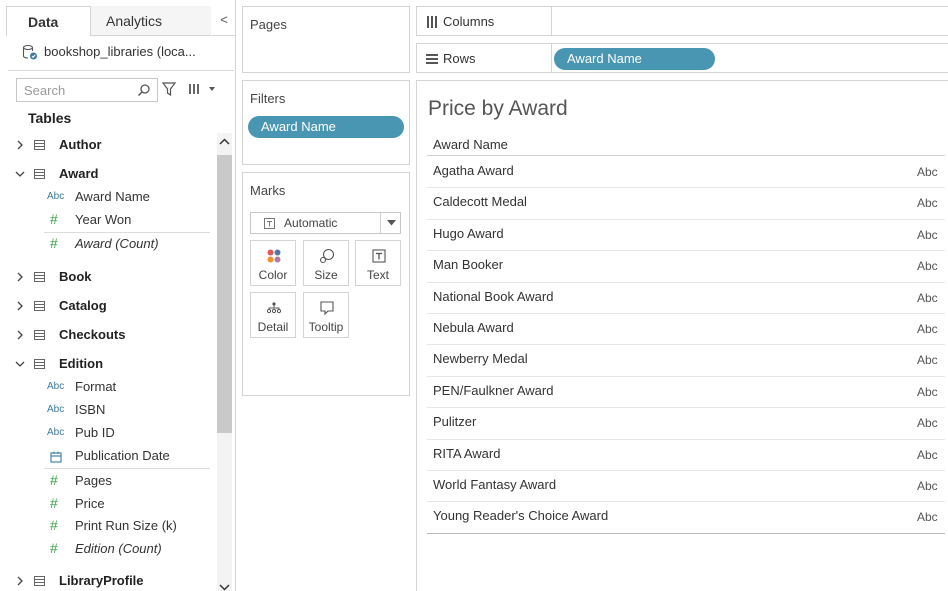 This screenshot has width=948, height=591. Describe the element at coordinates (378, 263) in the screenshot. I see `text-button: Text` at that location.